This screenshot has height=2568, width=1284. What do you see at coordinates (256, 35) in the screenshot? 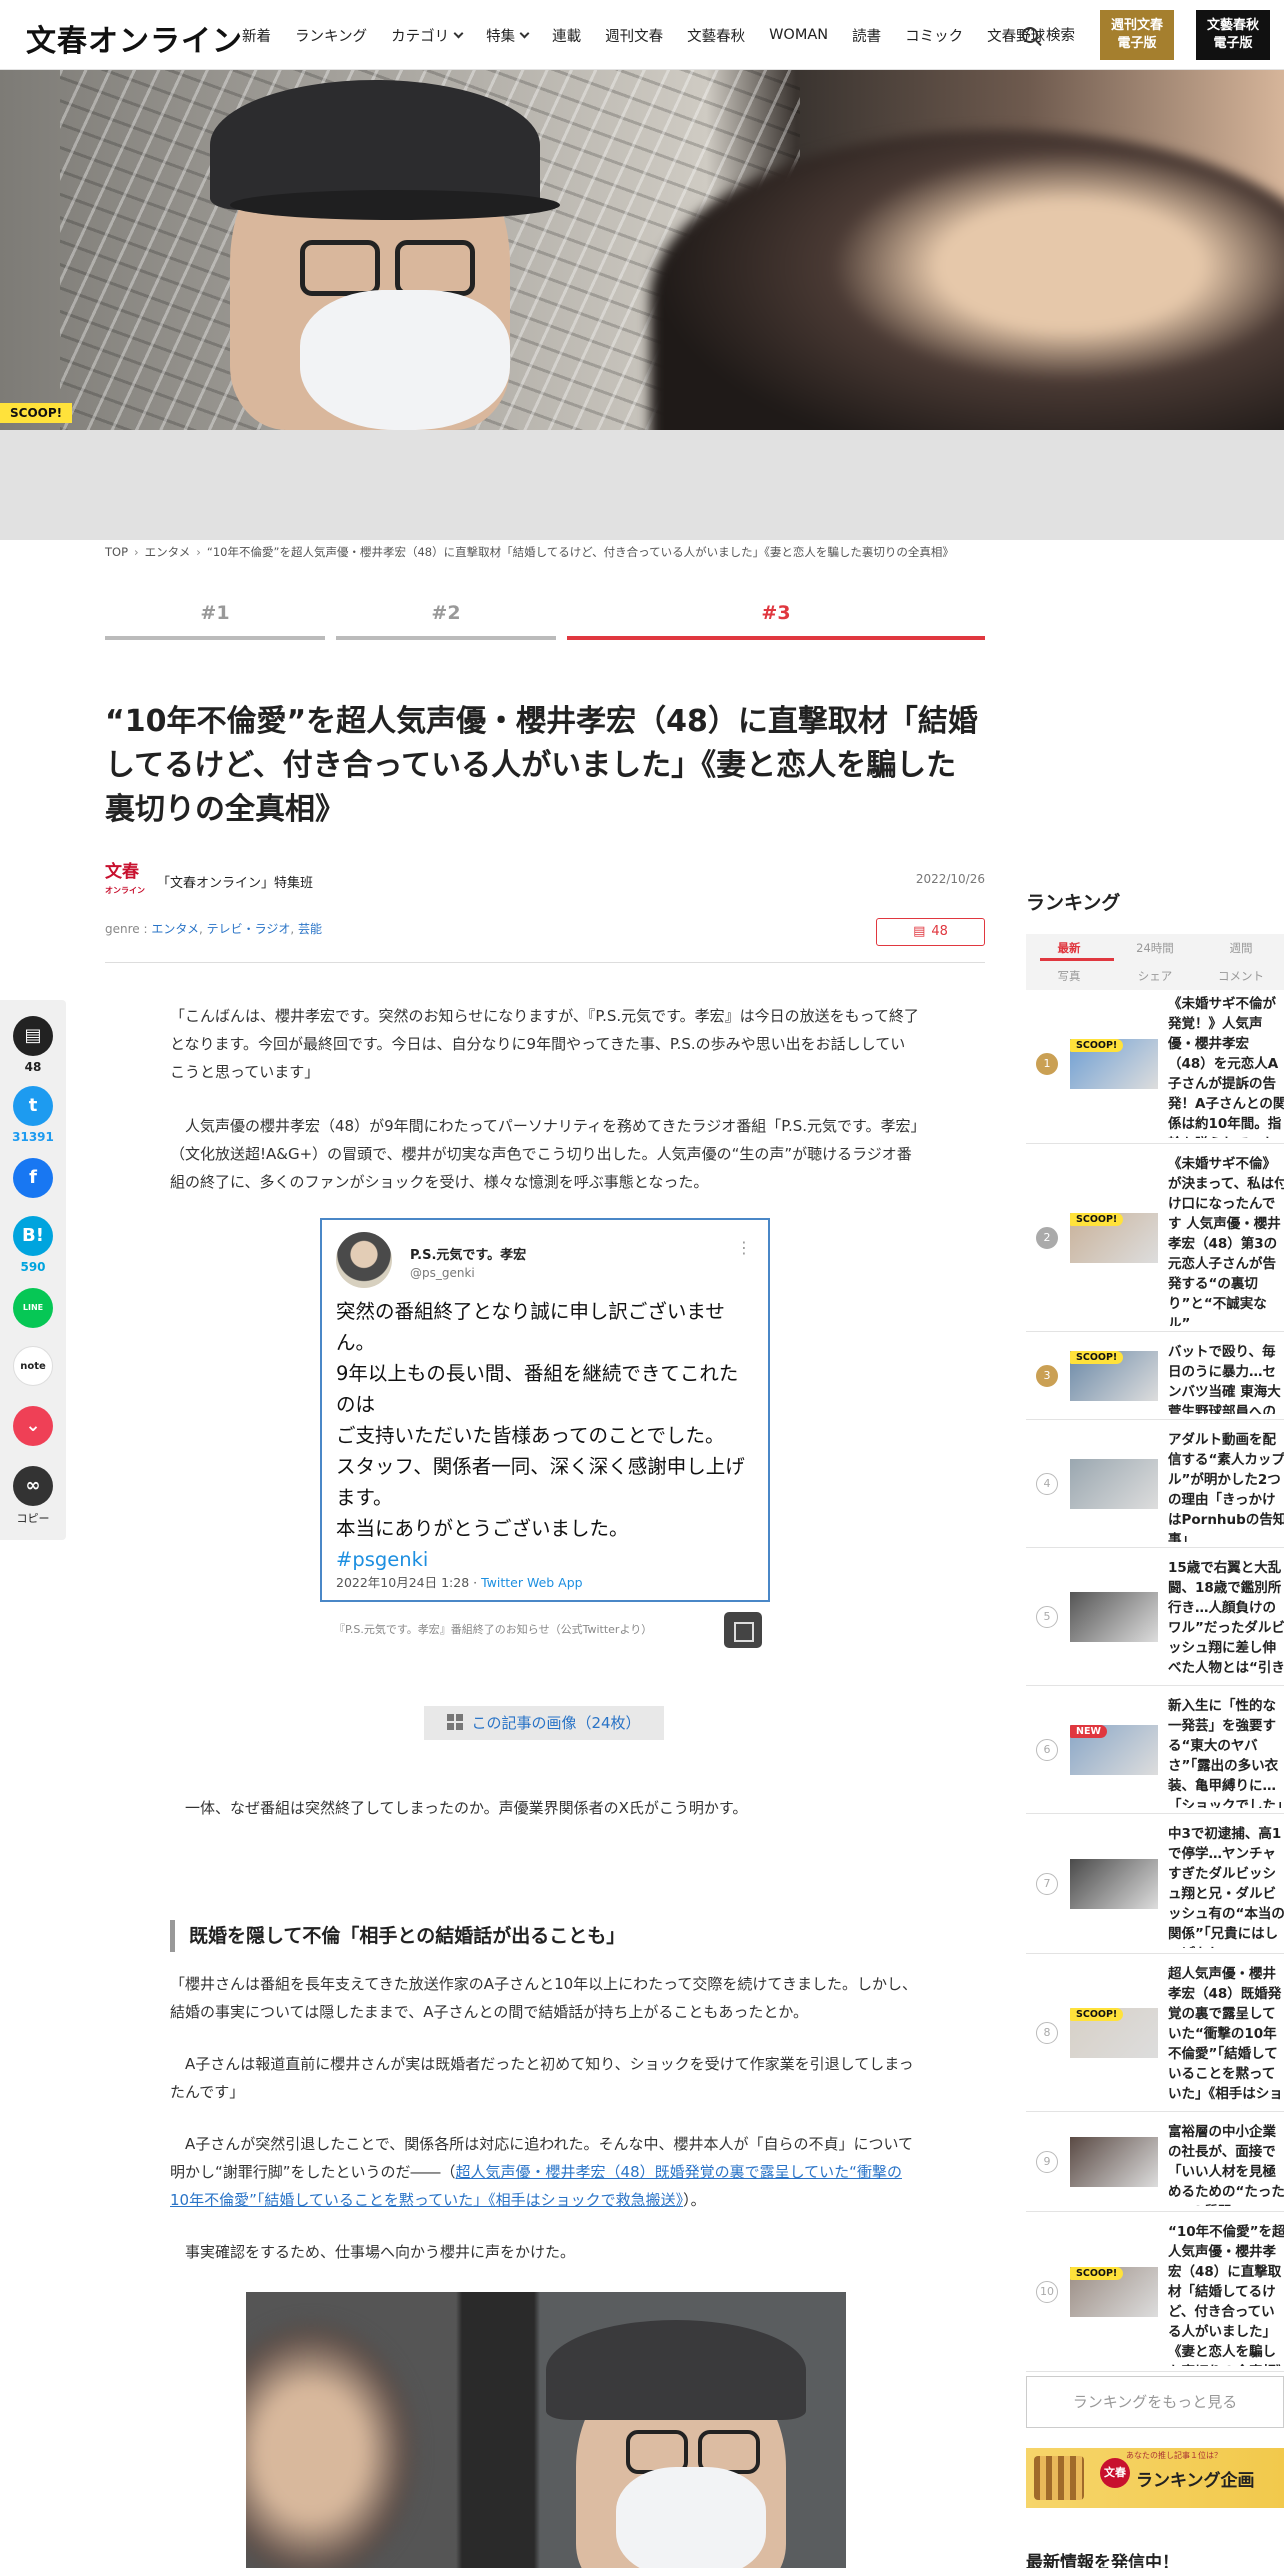
I see `nav-item-new: 新着` at bounding box center [256, 35].